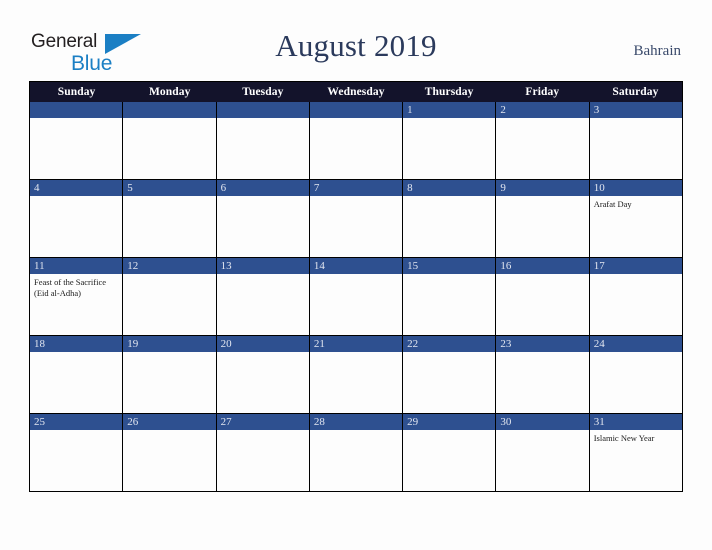  What do you see at coordinates (635, 422) in the screenshot?
I see `date-number: 31` at bounding box center [635, 422].